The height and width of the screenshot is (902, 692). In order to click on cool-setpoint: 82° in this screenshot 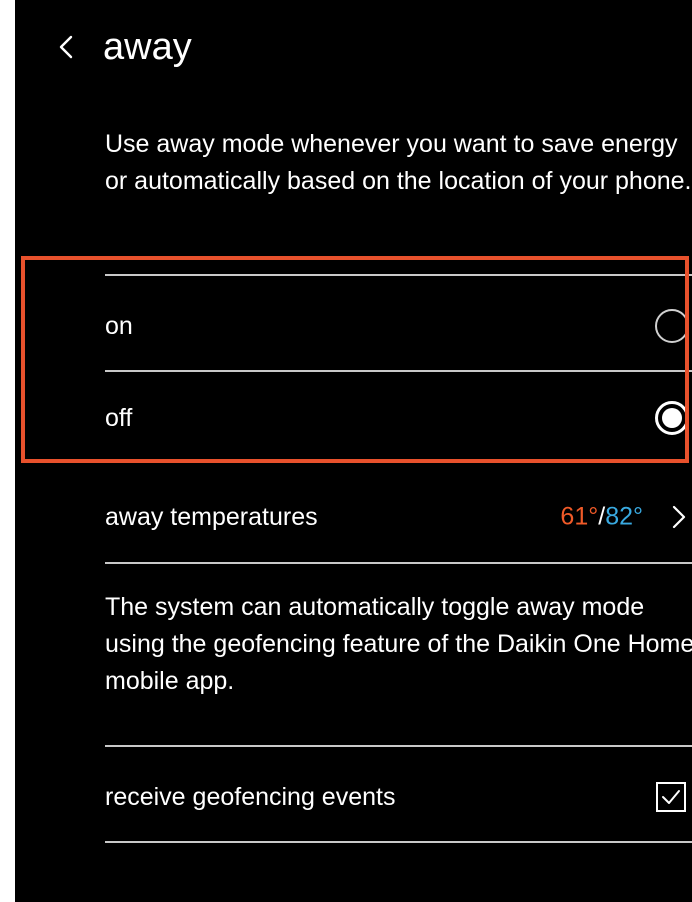, I will do `click(624, 516)`.